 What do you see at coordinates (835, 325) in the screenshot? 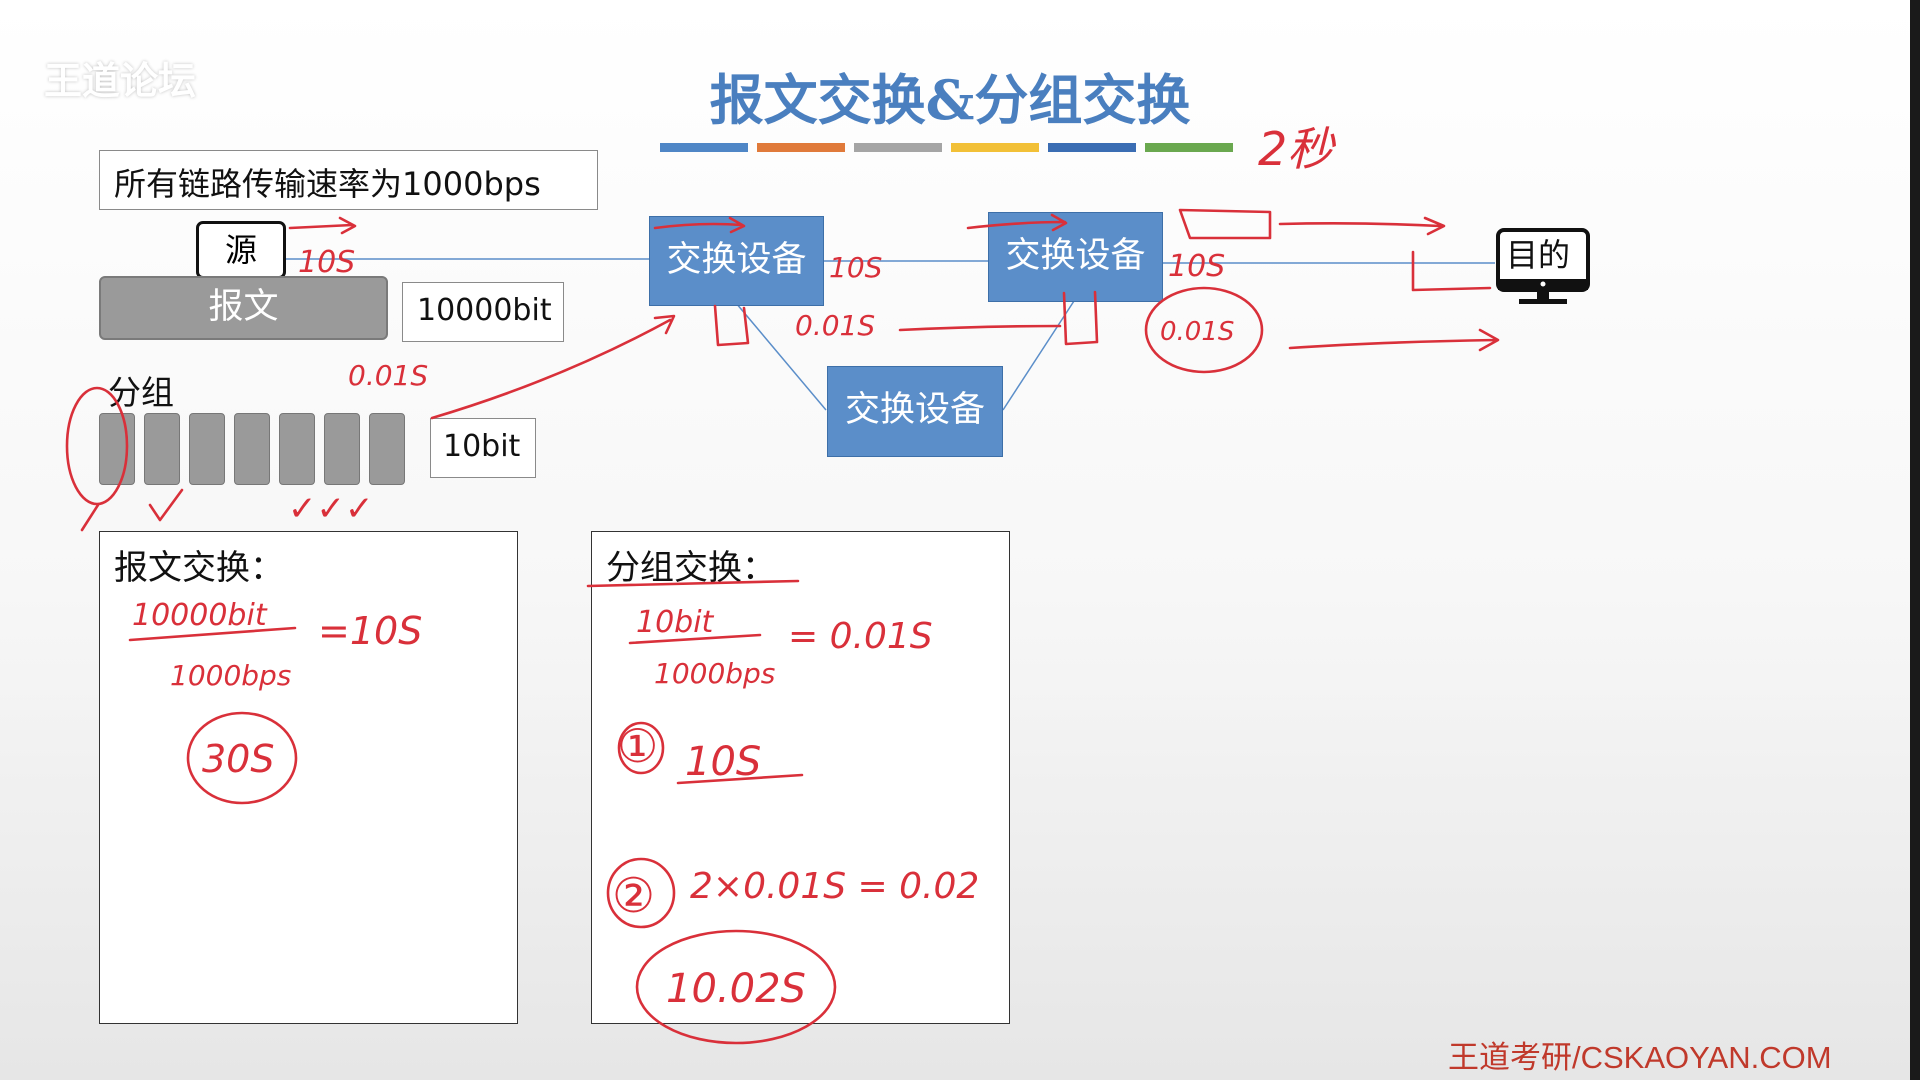
I see `note-p-delay-mid: 0.01S` at bounding box center [835, 325].